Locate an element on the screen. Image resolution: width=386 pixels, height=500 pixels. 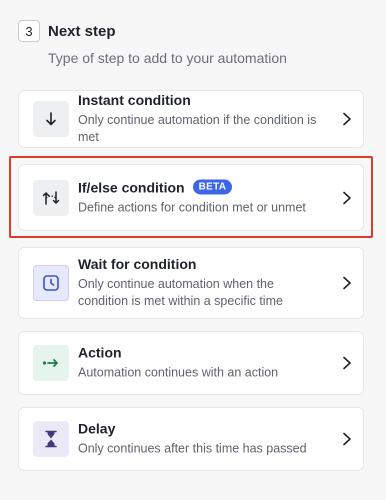
option-title: If/else condition is located at coordinates (131, 187).